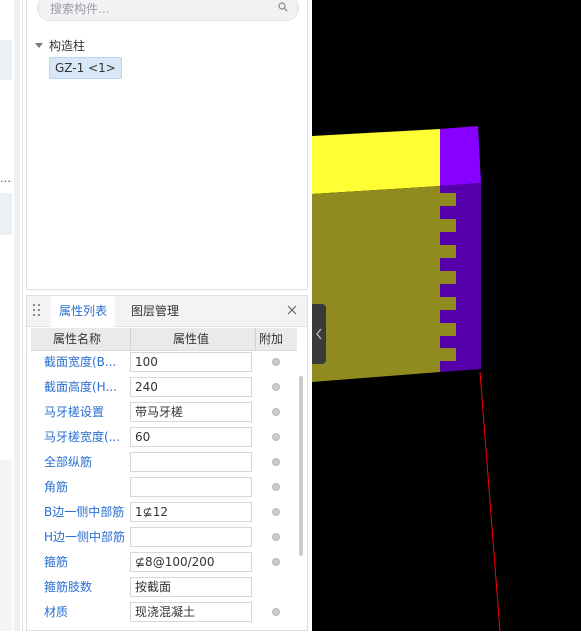 Image resolution: width=581 pixels, height=634 pixels. Describe the element at coordinates (56, 562) in the screenshot. I see `property-name: 箍筋` at that location.